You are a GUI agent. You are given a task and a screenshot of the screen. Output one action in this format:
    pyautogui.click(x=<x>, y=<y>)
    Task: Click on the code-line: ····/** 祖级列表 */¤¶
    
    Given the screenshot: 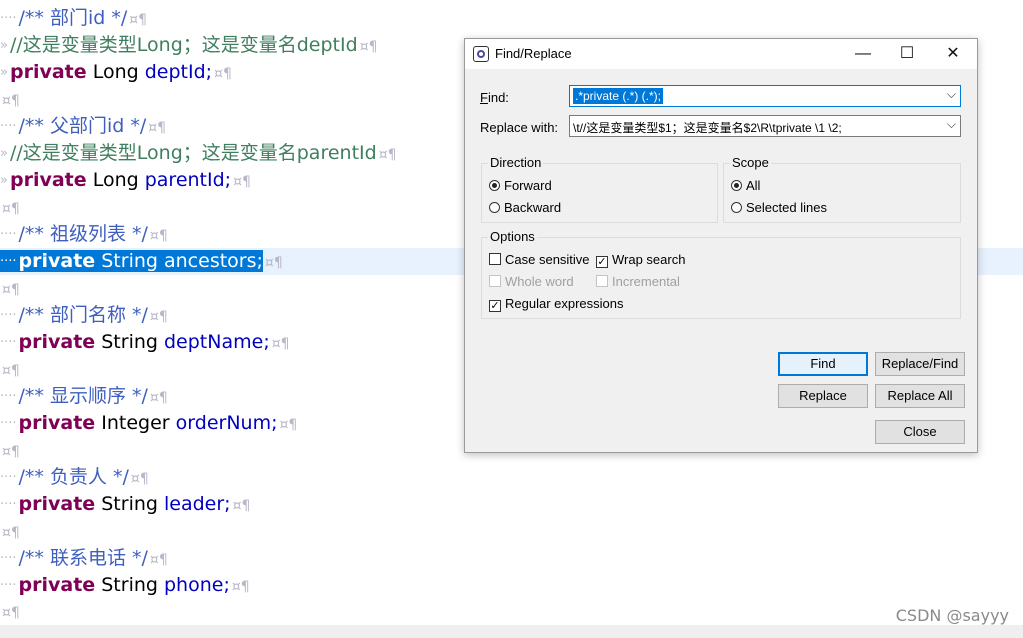 What is the action you would take?
    pyautogui.click(x=84, y=234)
    